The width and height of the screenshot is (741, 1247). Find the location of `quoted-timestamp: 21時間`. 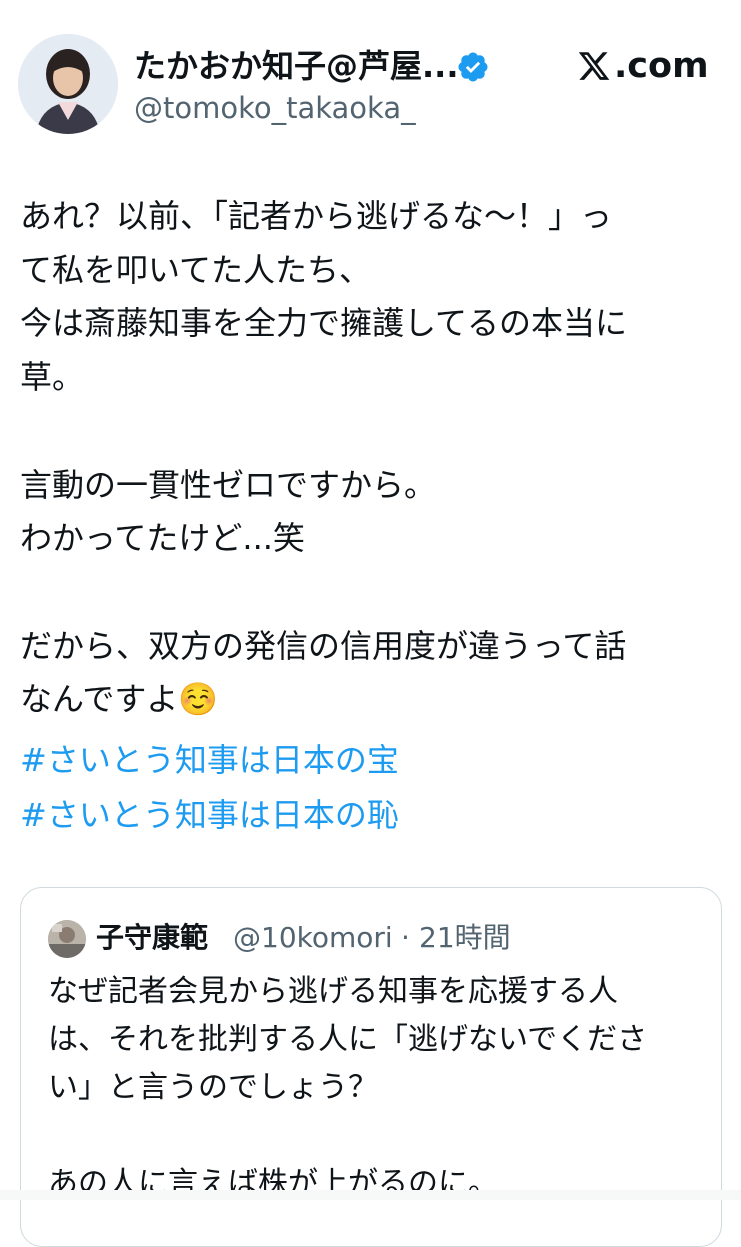

quoted-timestamp: 21時間 is located at coordinates (465, 938).